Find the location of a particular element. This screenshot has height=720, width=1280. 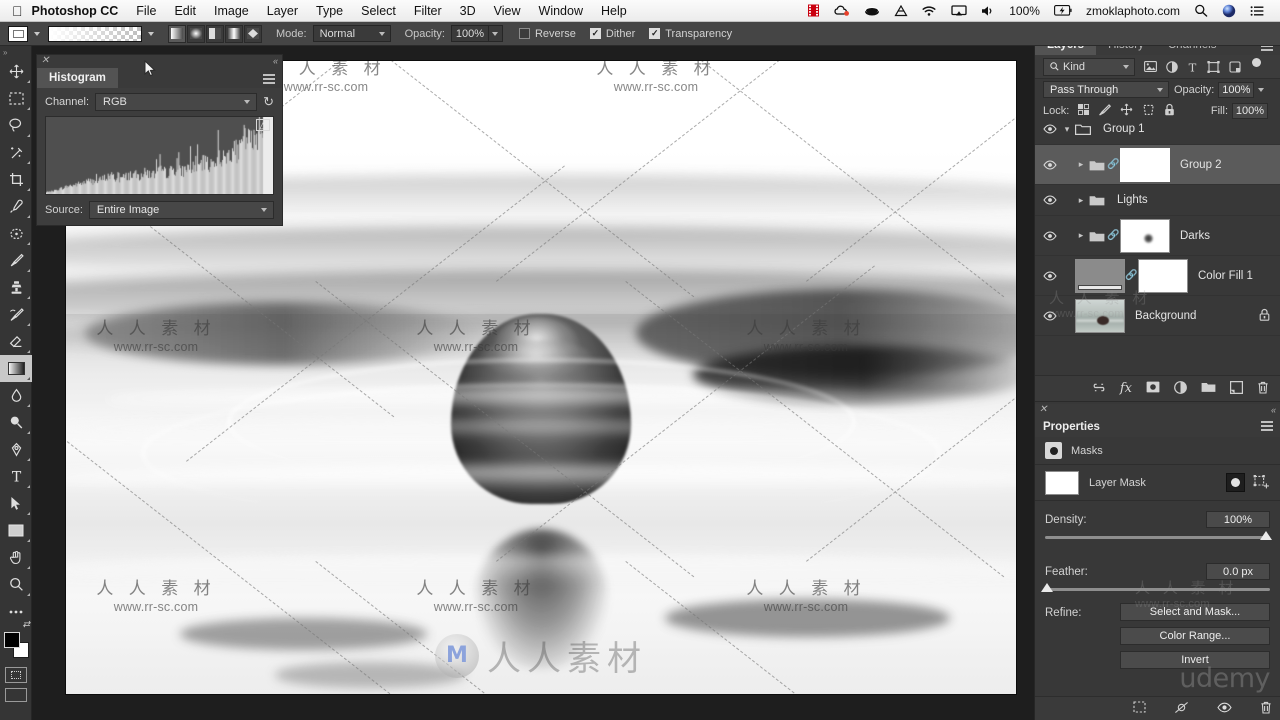

gradient-tool-preset-icon is located at coordinates (18, 33).